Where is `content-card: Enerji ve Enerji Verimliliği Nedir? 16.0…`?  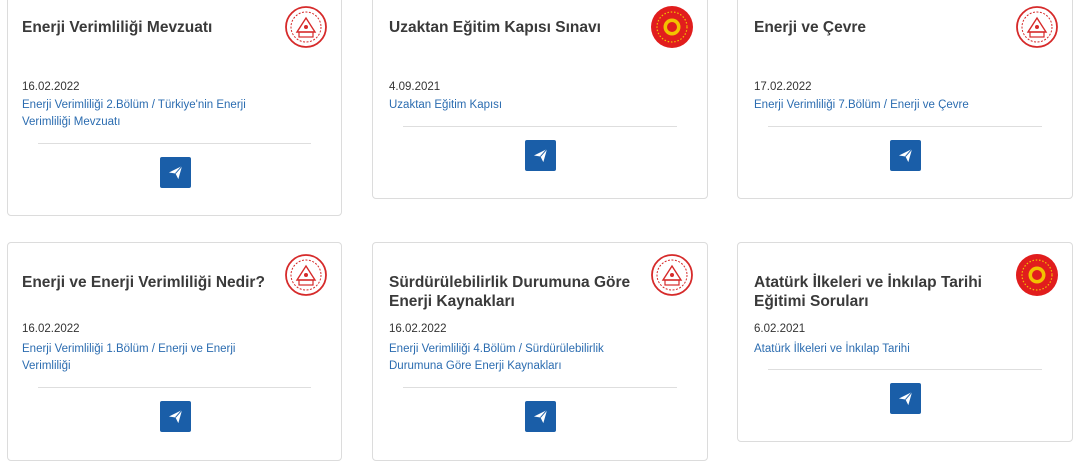 content-card: Enerji ve Enerji Verimliliği Nedir? 16.0… is located at coordinates (174, 351).